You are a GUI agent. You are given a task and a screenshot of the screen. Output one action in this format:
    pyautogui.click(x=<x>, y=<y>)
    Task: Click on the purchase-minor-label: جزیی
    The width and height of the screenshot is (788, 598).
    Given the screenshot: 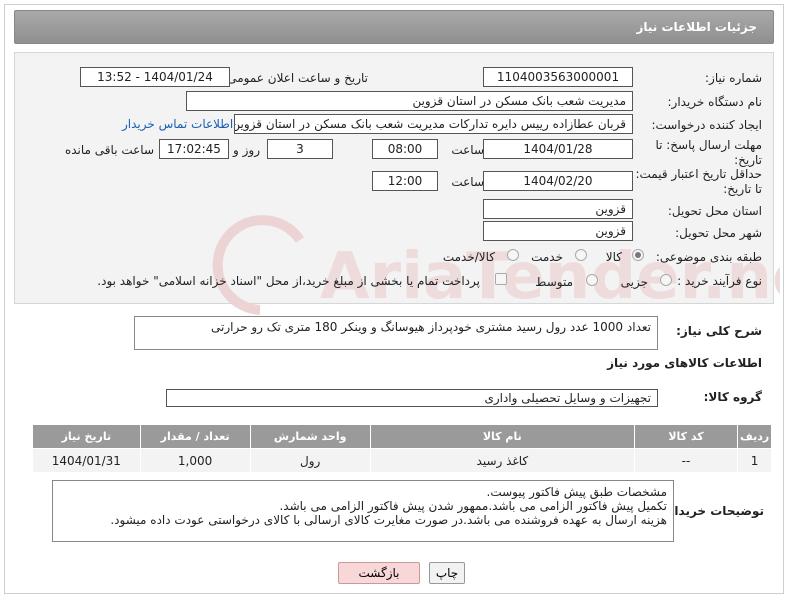 What is the action you would take?
    pyautogui.click(x=634, y=282)
    